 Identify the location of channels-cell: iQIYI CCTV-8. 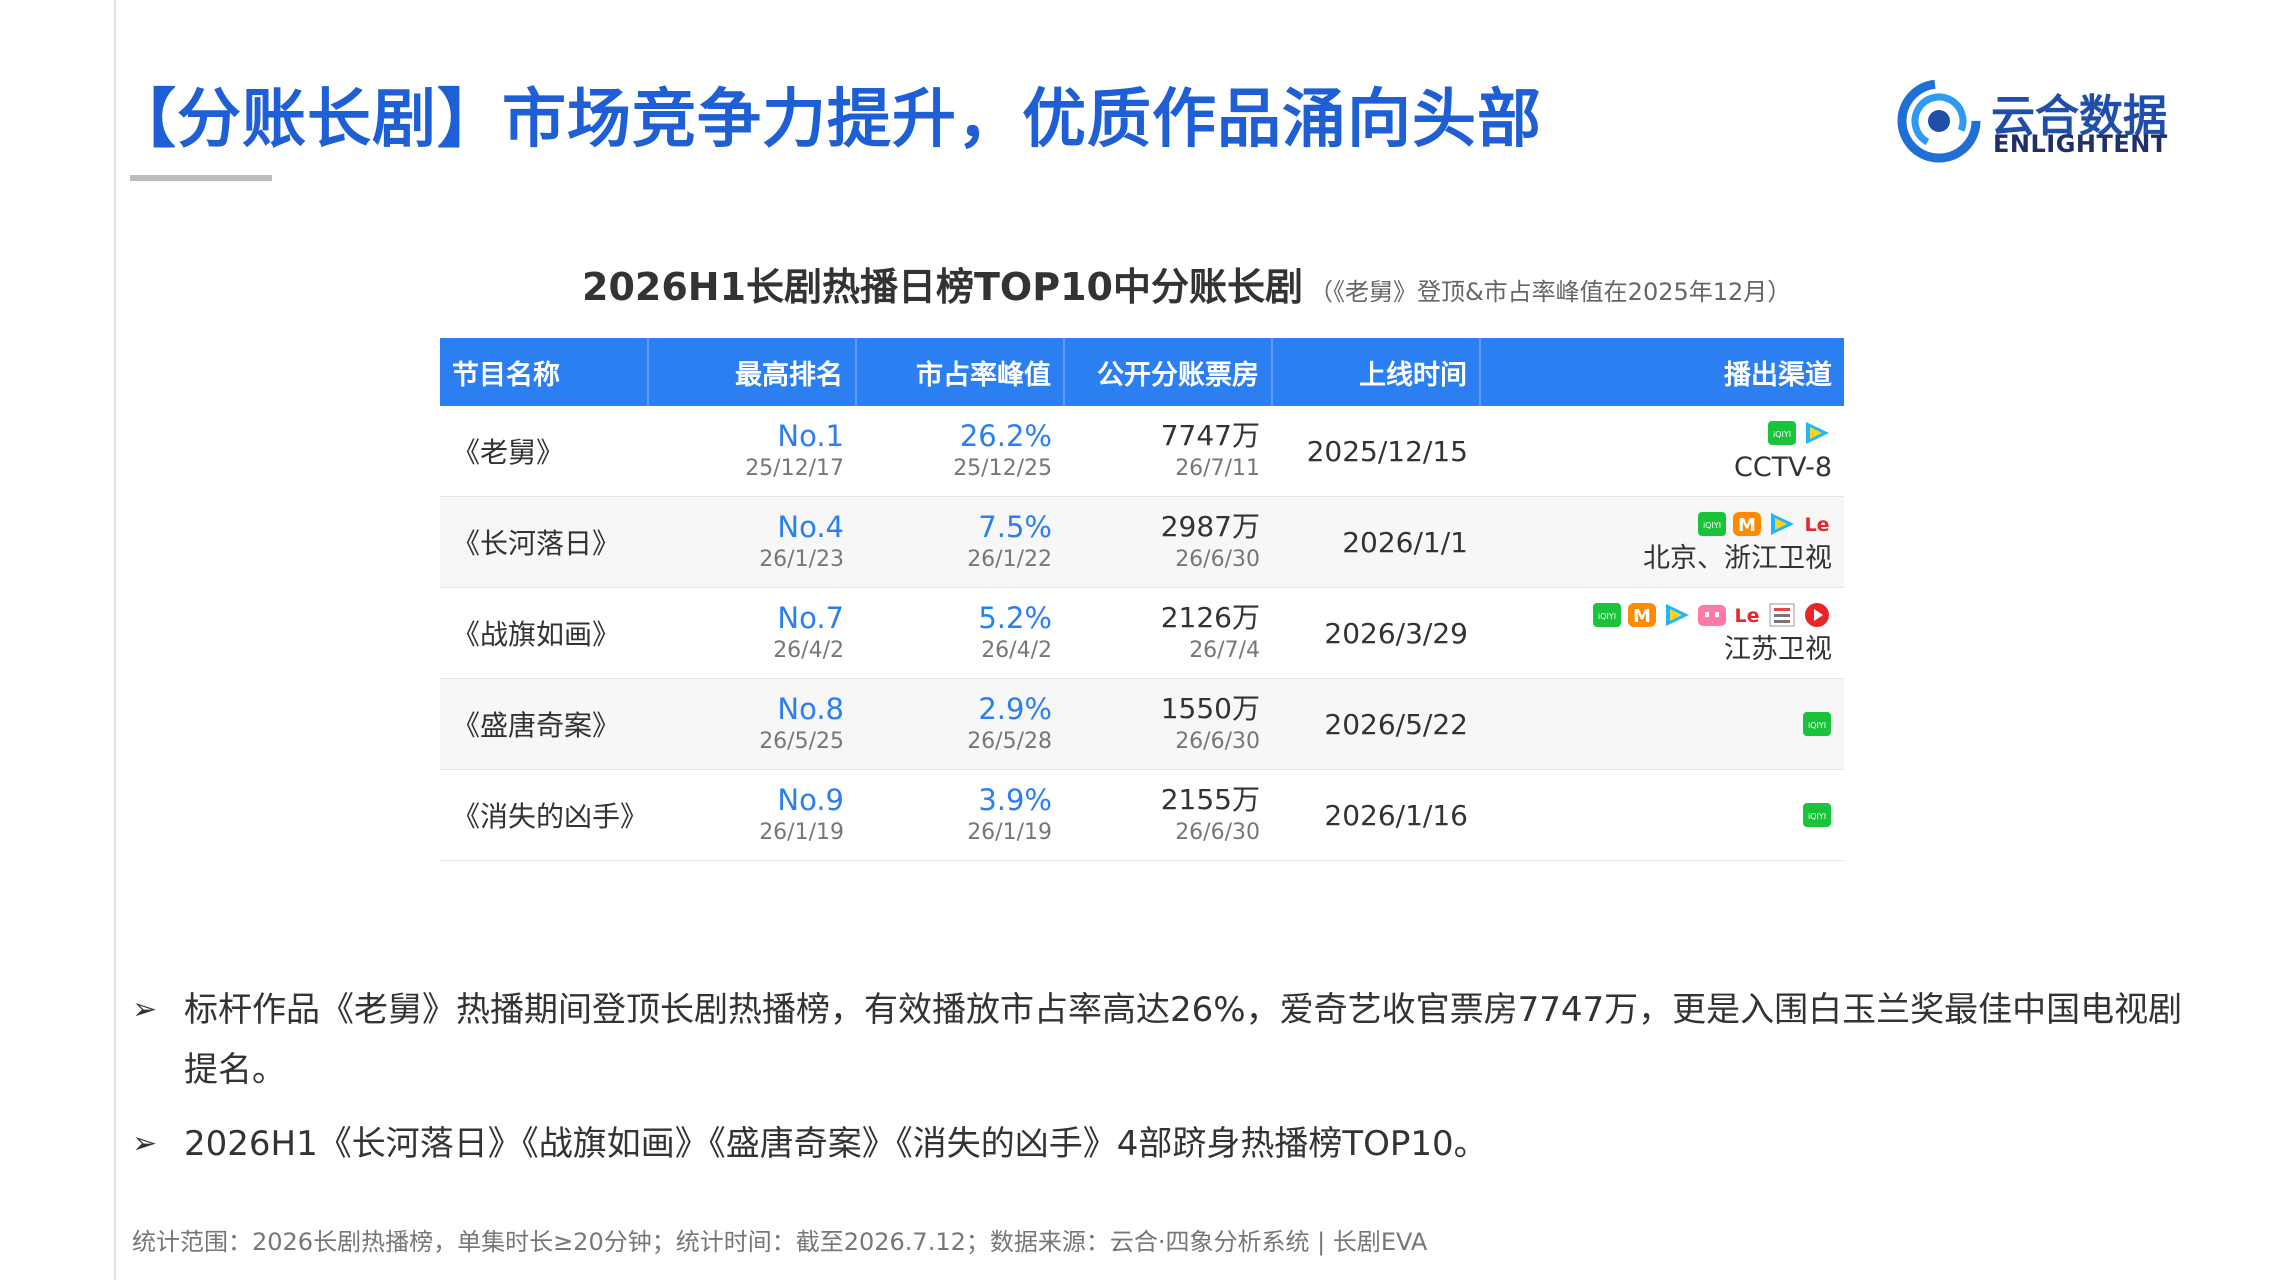
(1662, 451).